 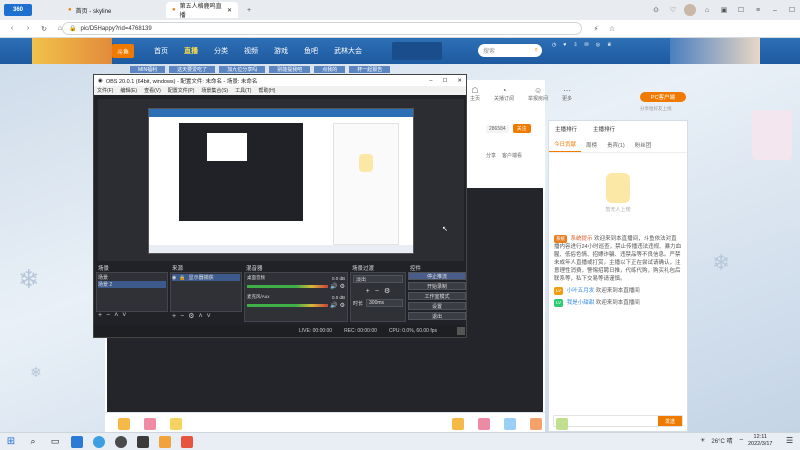 I want to click on vip-icon: ♛, so click(x=609, y=45).